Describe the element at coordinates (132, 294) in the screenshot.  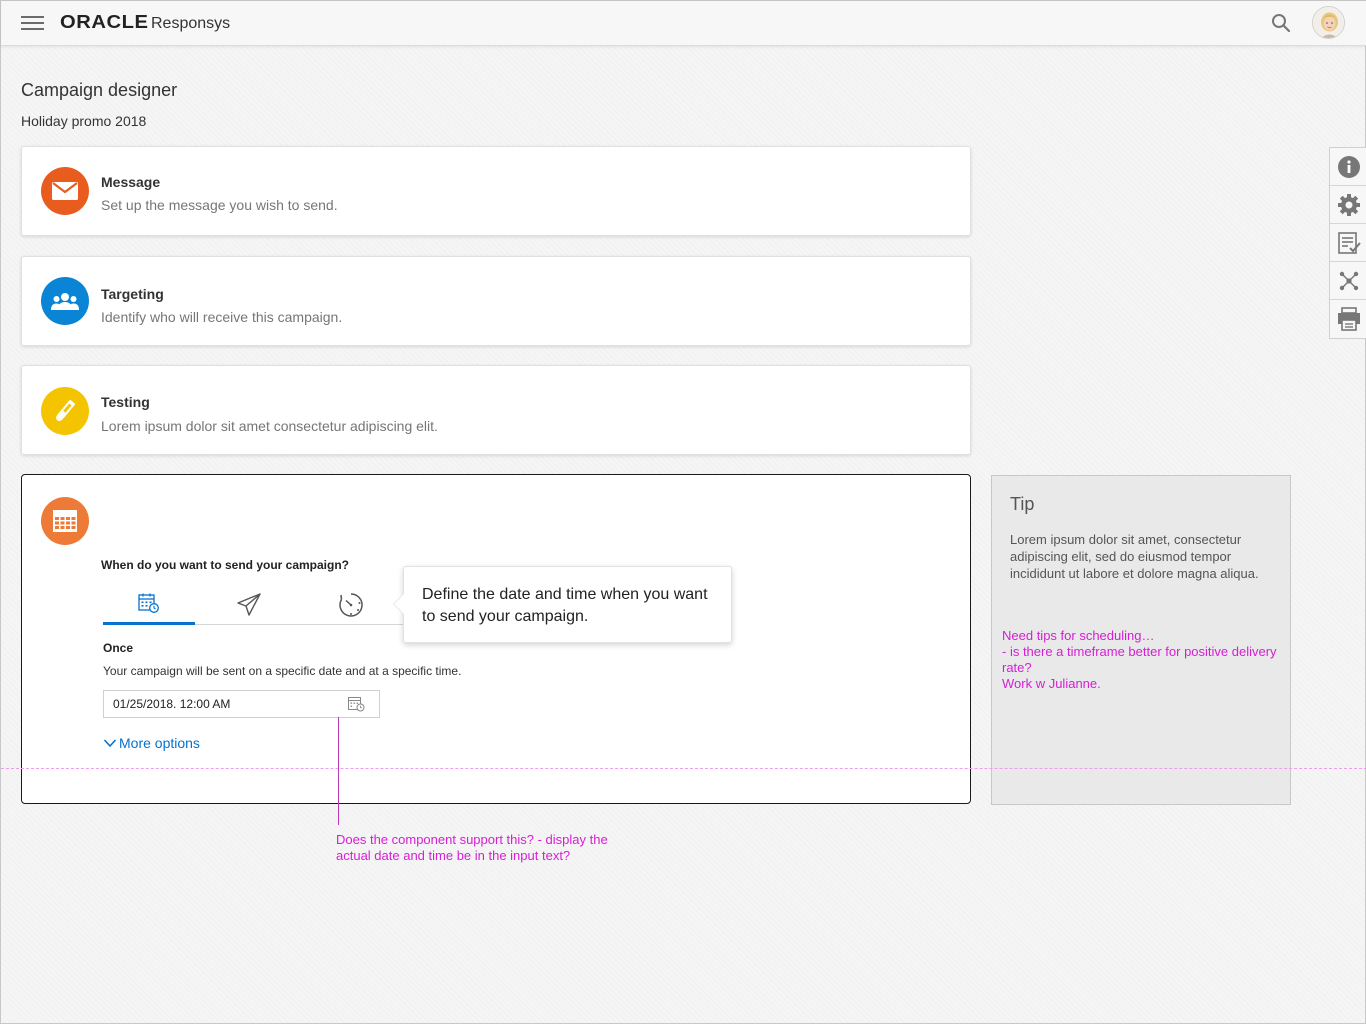
I see `targeting-step-title: Targeting` at that location.